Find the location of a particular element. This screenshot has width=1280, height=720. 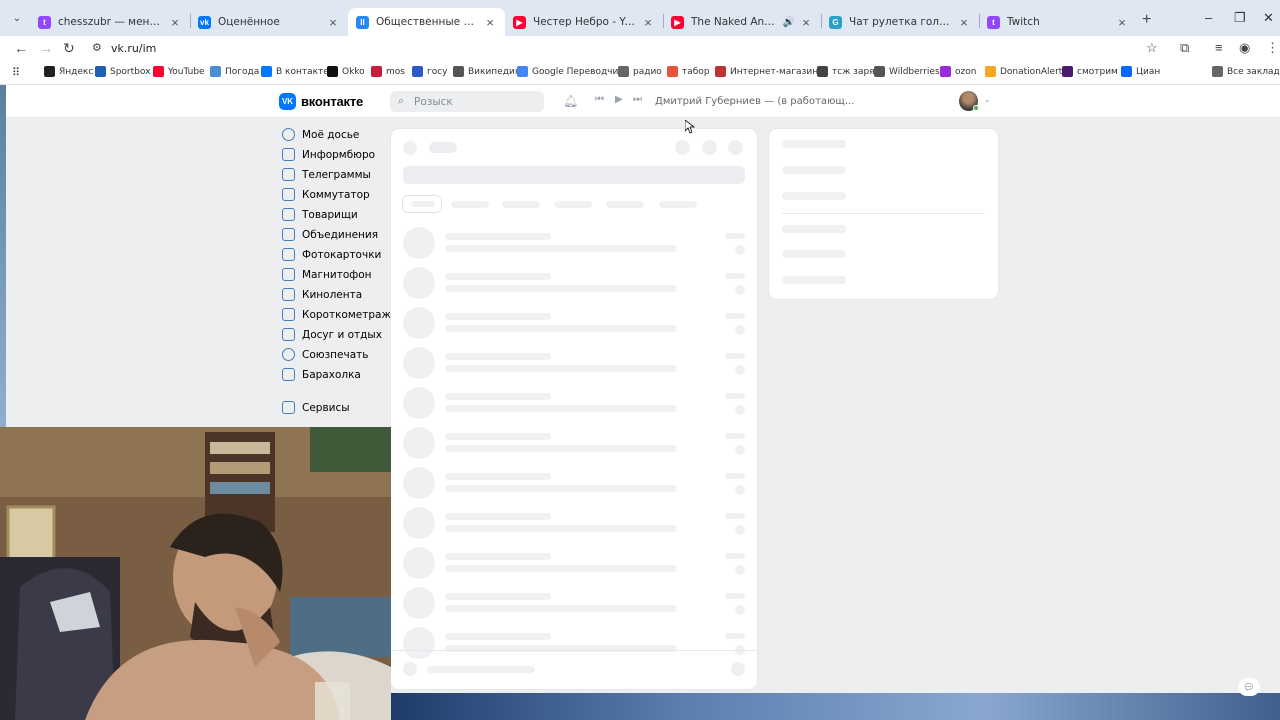

filters-loading-card is located at coordinates (883, 214).